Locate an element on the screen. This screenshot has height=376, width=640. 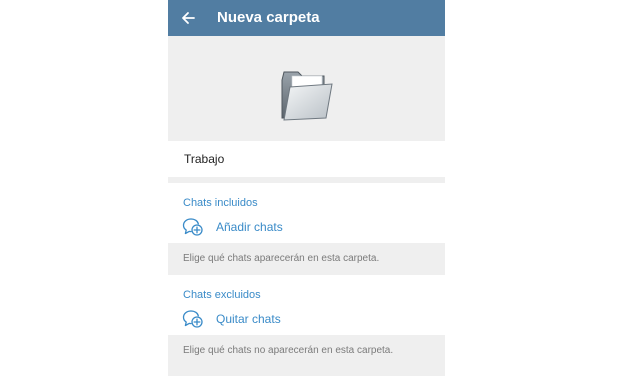
included-chats-header: Chats incluidos is located at coordinates (220, 203).